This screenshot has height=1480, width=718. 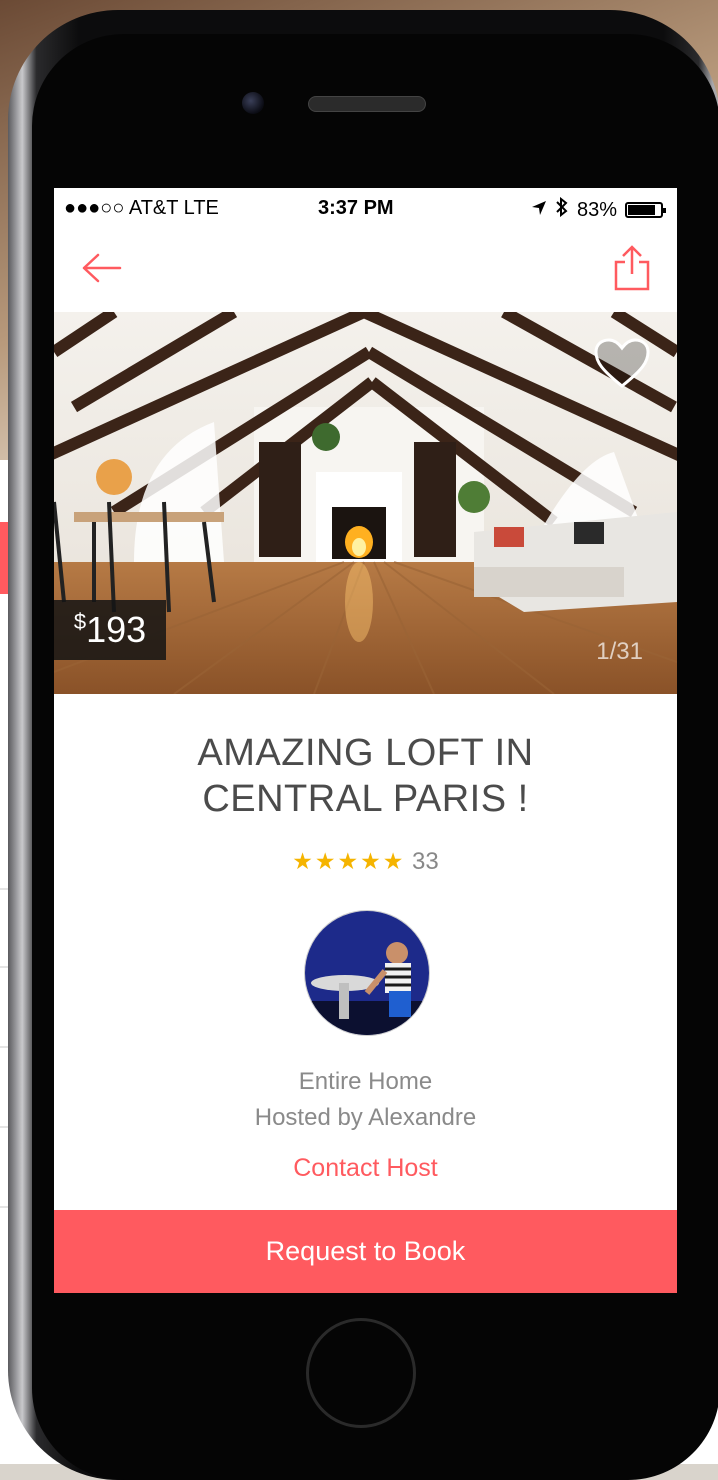 I want to click on front-camera, so click(x=253, y=103).